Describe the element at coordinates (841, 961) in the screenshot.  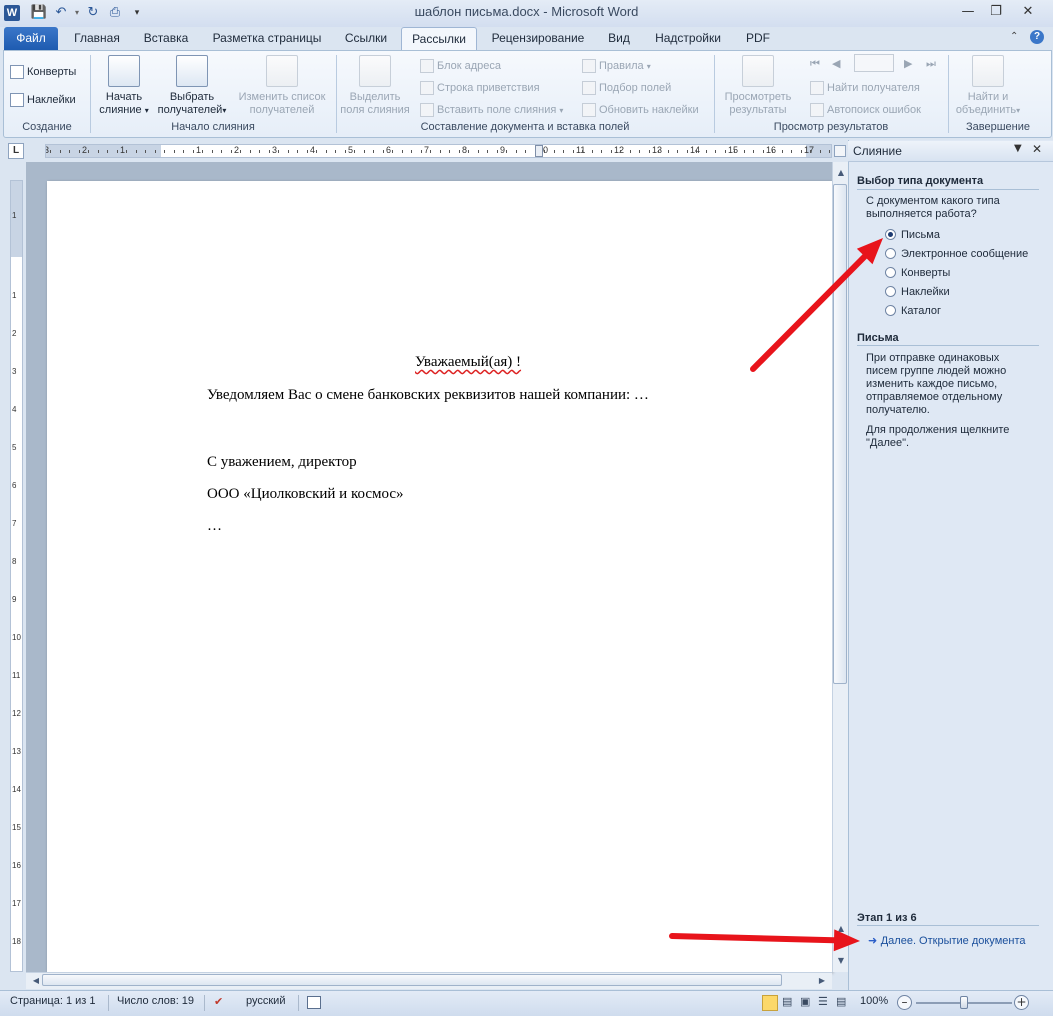
I see `next-page-icon: ▼` at that location.